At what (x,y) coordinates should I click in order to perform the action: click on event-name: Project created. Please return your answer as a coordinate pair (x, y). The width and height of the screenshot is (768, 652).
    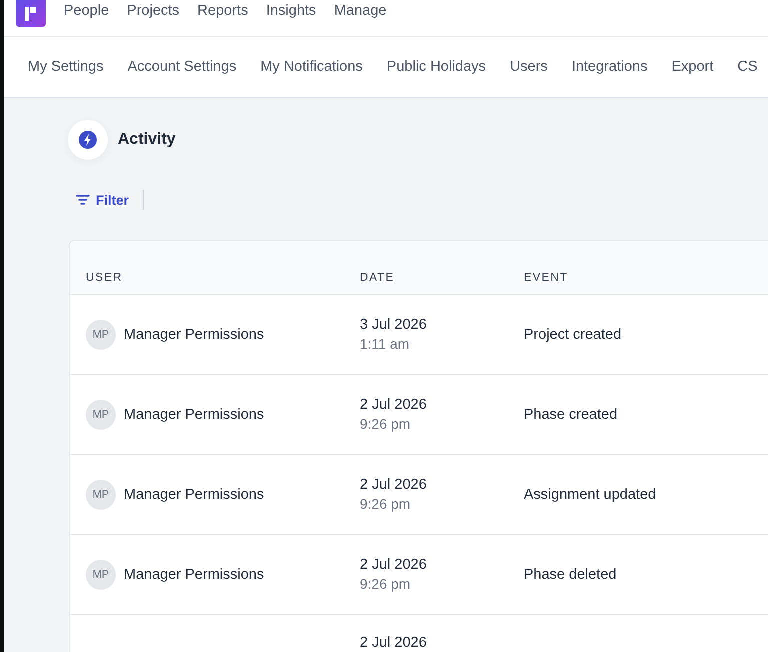
    Looking at the image, I should click on (573, 334).